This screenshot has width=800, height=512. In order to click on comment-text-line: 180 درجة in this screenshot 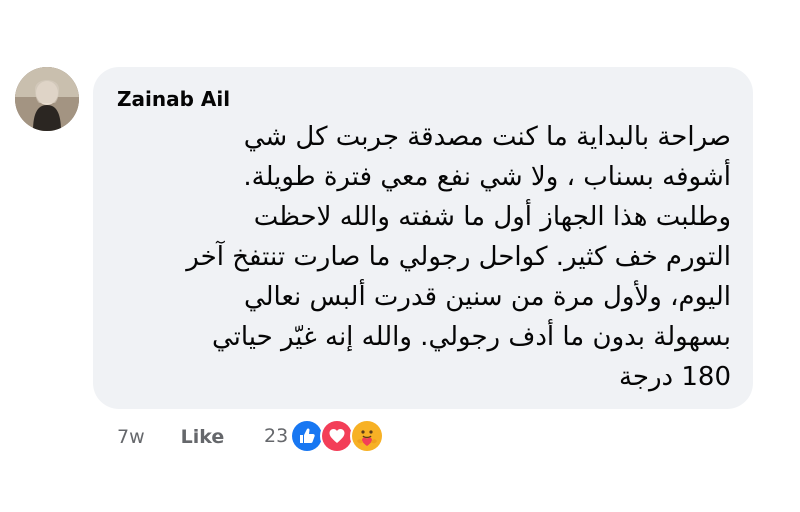, I will do `click(674, 377)`.